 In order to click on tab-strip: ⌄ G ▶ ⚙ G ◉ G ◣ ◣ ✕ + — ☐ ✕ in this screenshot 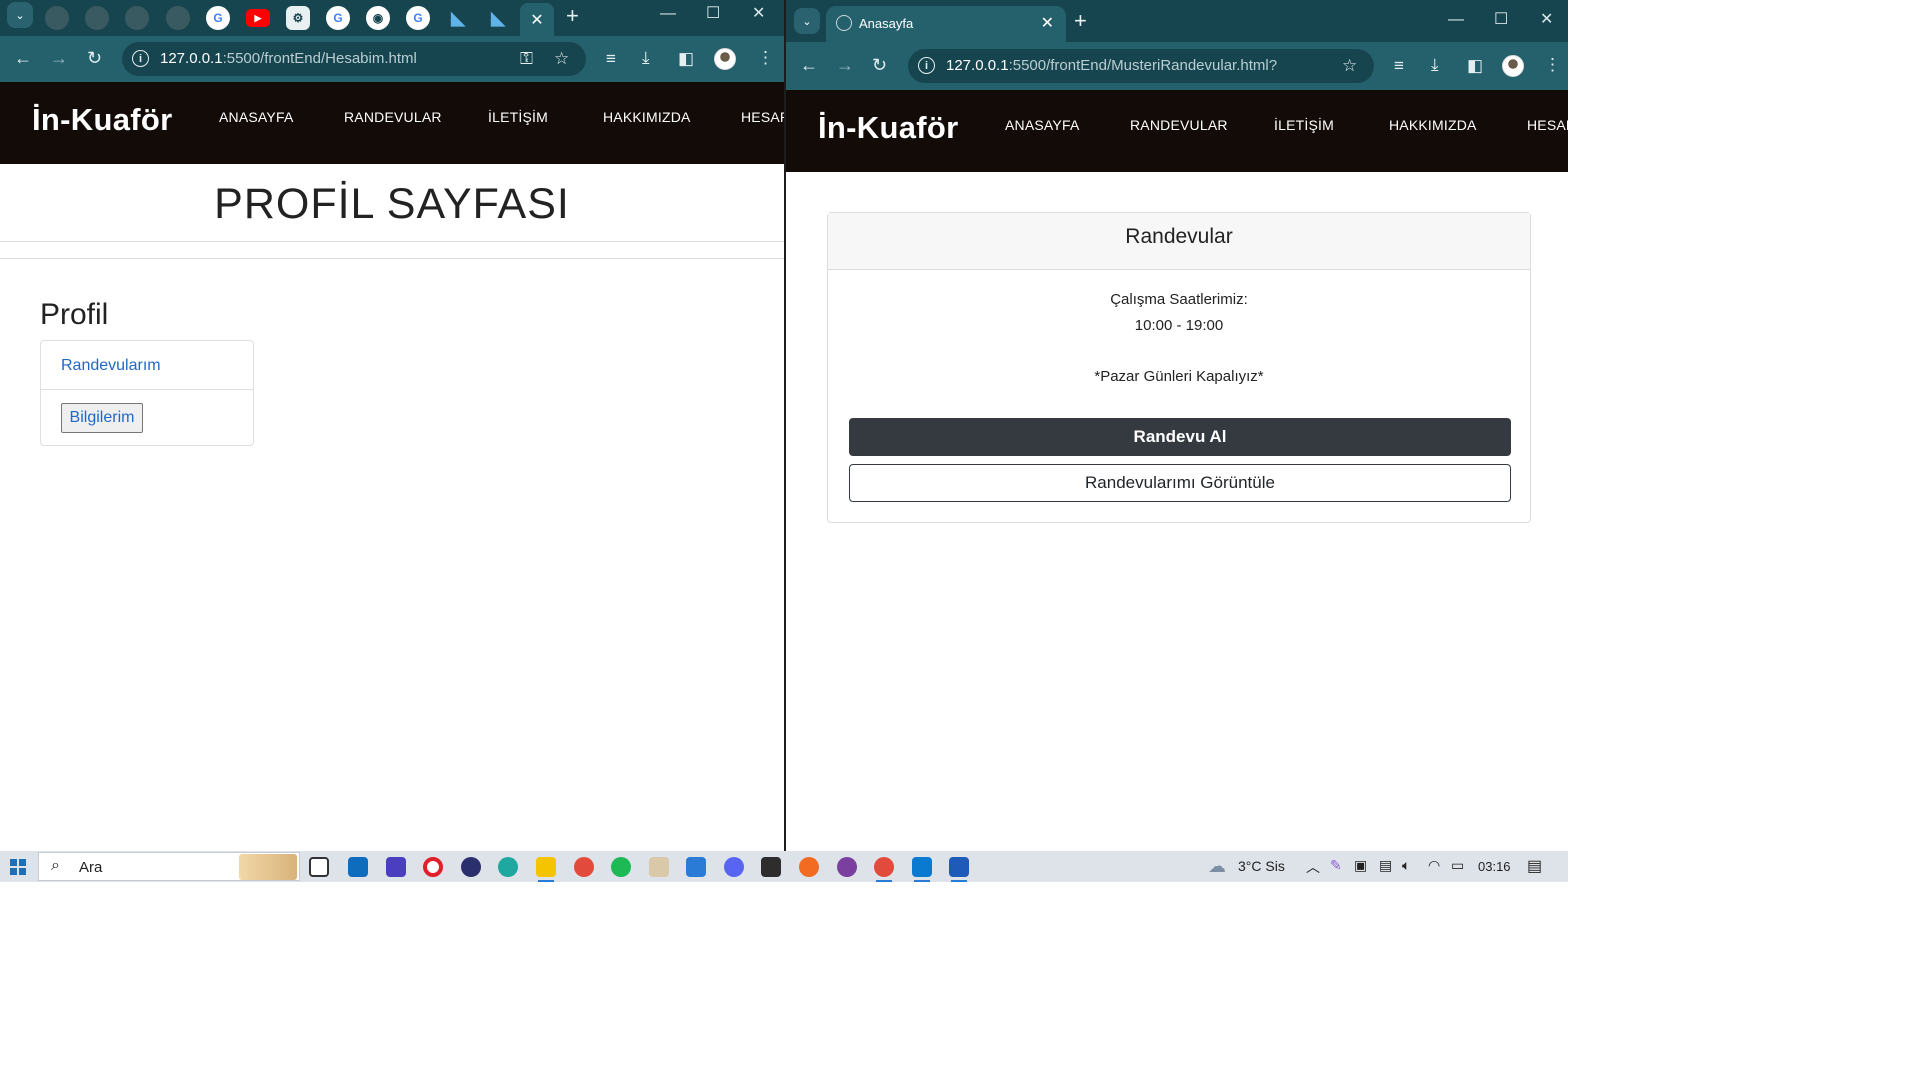, I will do `click(392, 18)`.